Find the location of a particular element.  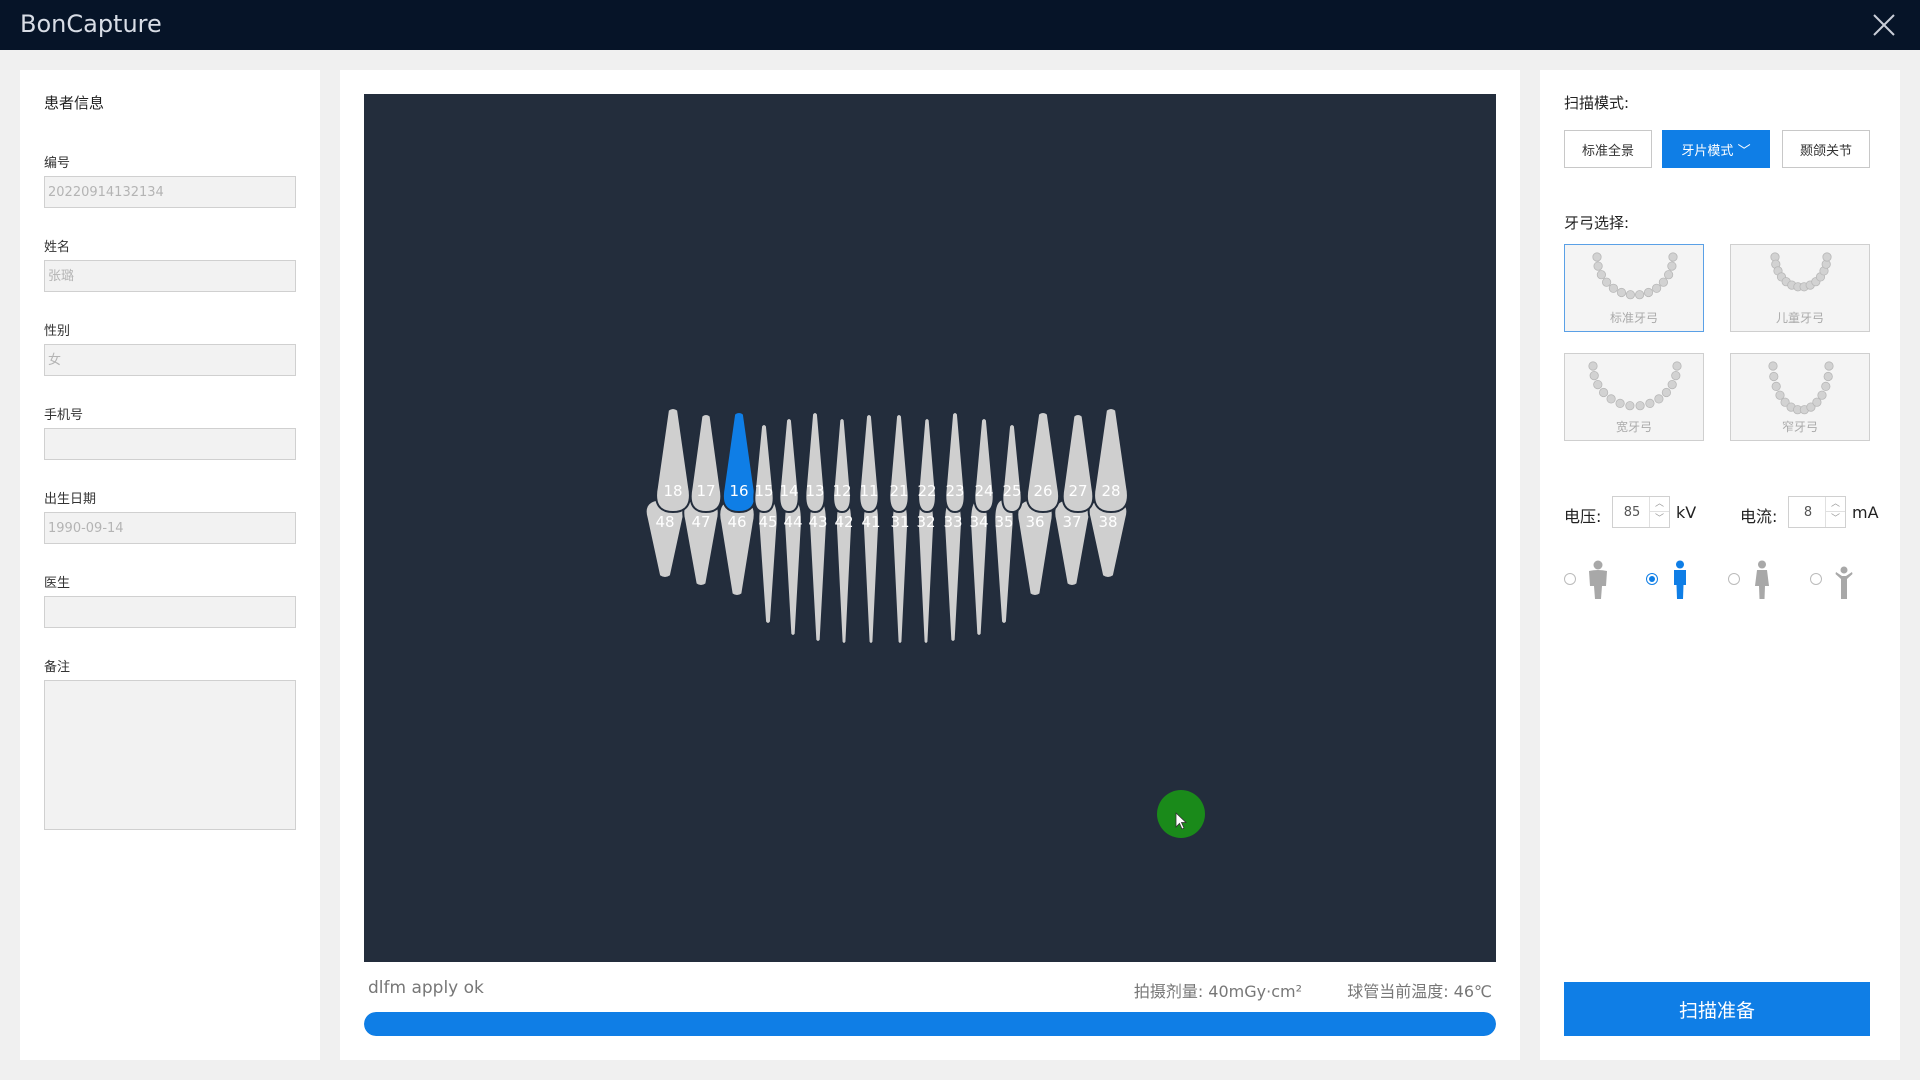

name-field is located at coordinates (170, 276).